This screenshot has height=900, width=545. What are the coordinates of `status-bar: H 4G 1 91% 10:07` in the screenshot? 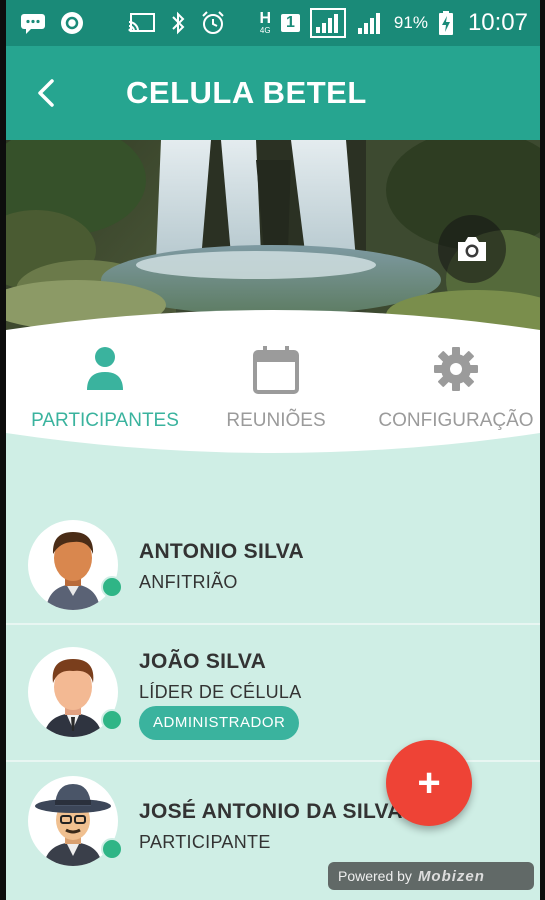 It's located at (273, 23).